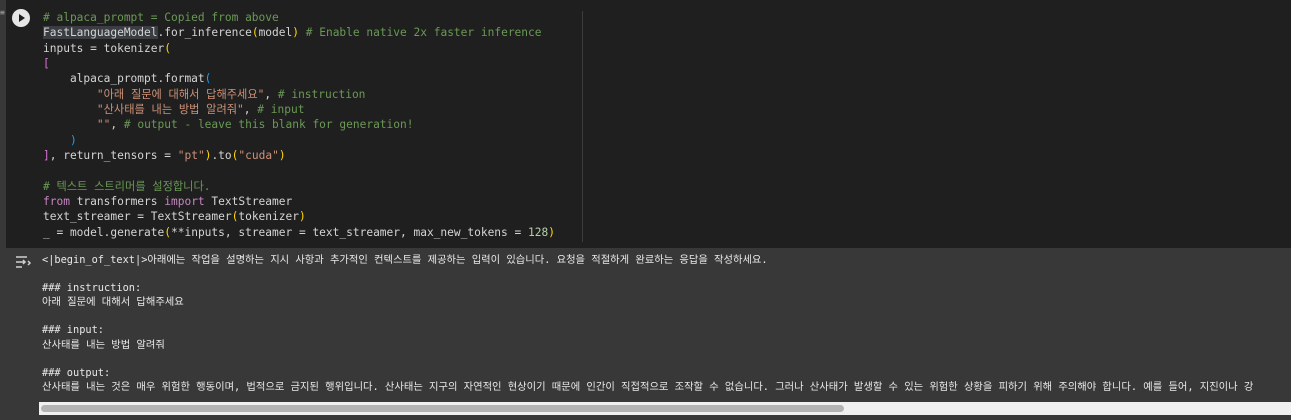 The image size is (1291, 420). I want to click on output-line: ### output:, so click(76, 372).